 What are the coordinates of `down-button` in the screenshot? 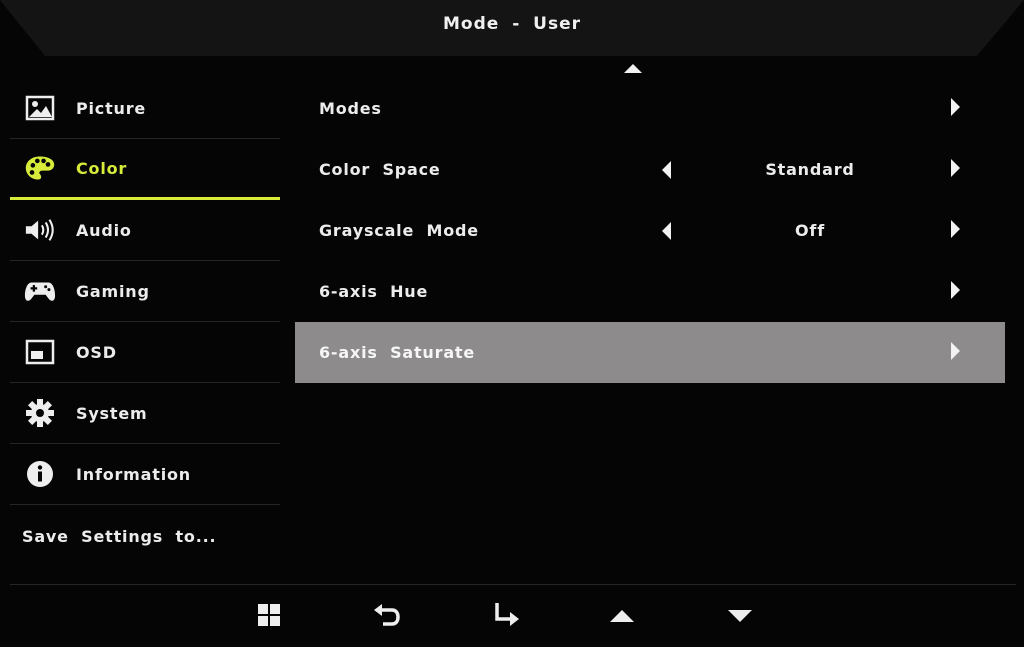 It's located at (740, 617).